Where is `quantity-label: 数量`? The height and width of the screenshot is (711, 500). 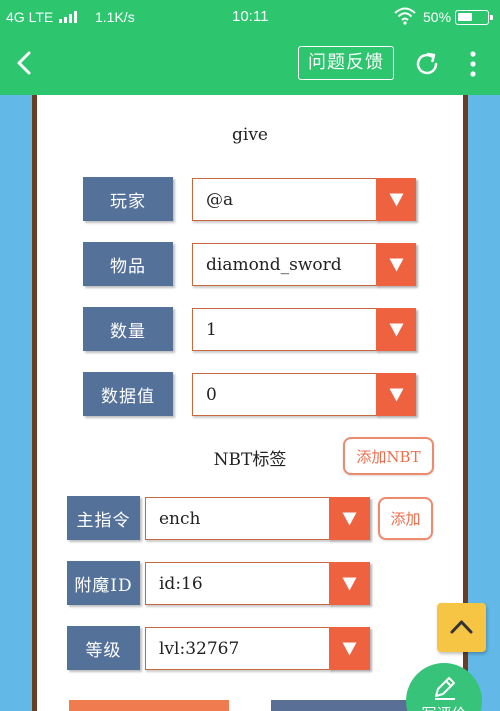 quantity-label: 数量 is located at coordinates (128, 329).